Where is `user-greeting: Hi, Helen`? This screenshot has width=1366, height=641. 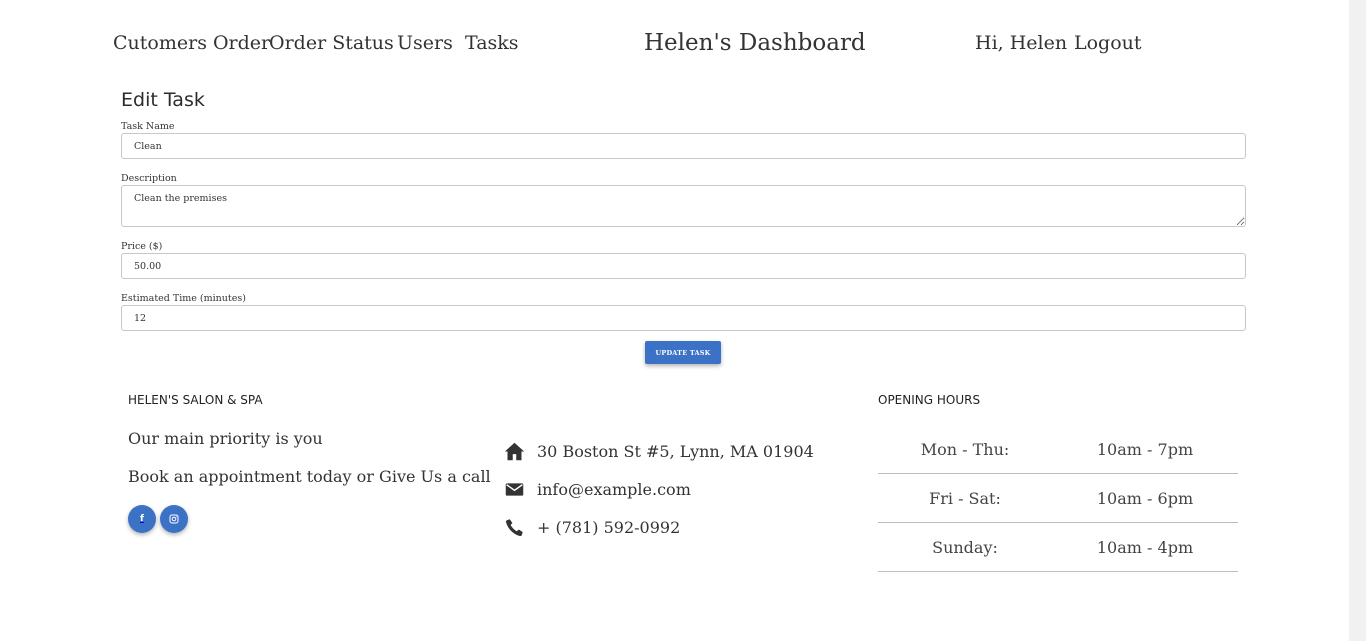 user-greeting: Hi, Helen is located at coordinates (1021, 43).